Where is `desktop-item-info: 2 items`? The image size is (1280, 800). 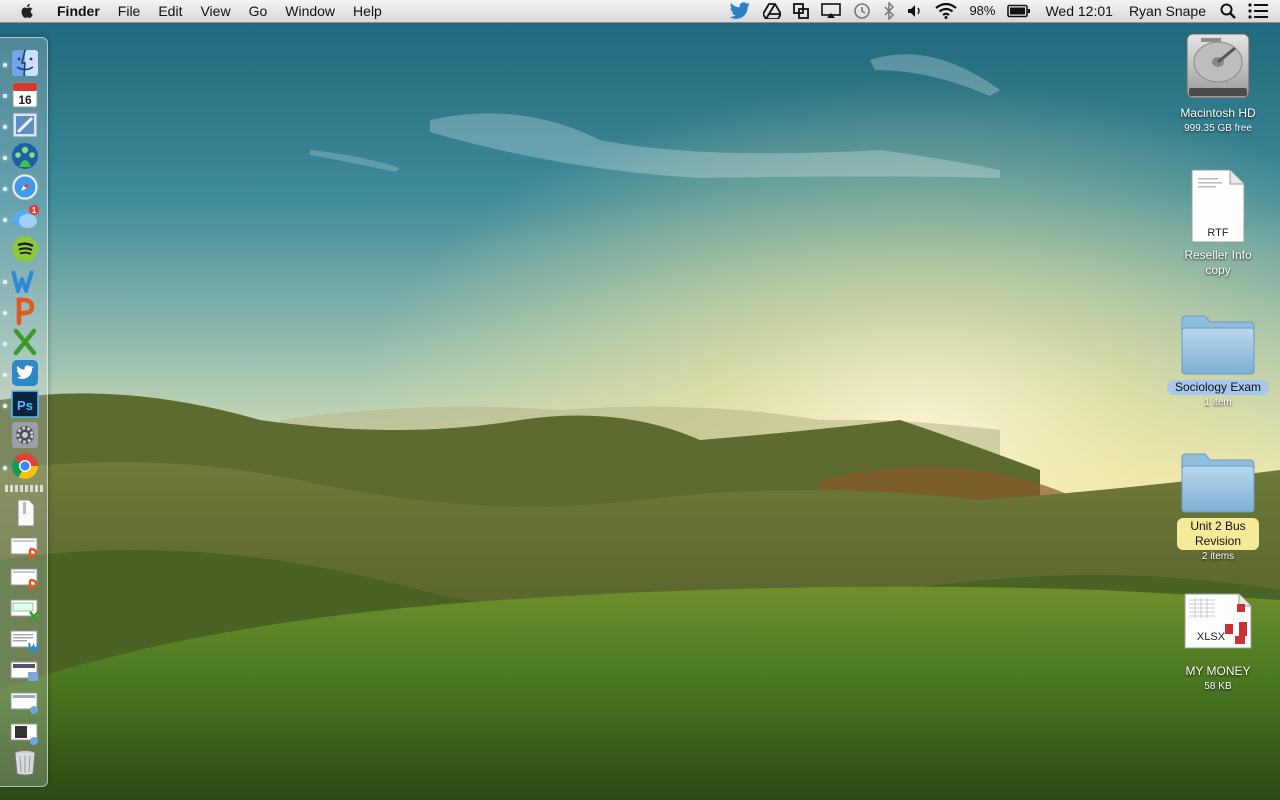 desktop-item-info: 2 items is located at coordinates (1218, 556).